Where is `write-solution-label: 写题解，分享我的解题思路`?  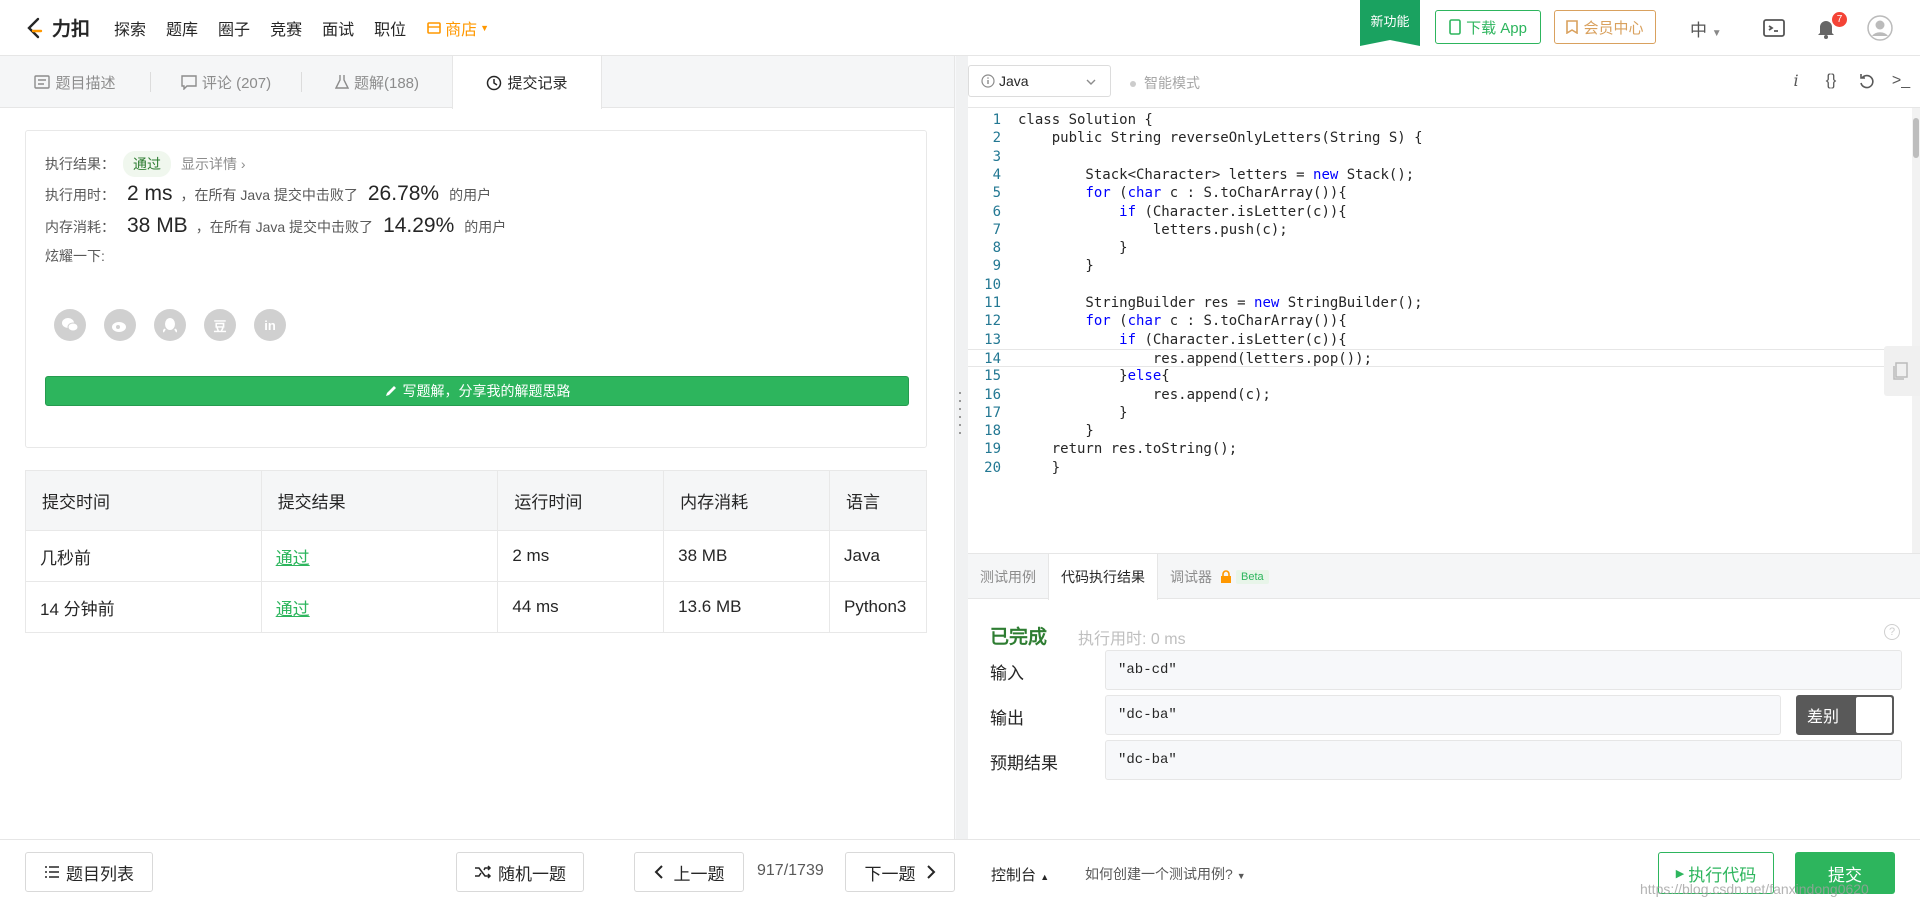
write-solution-label: 写题解，分享我的解题思路 is located at coordinates (486, 391).